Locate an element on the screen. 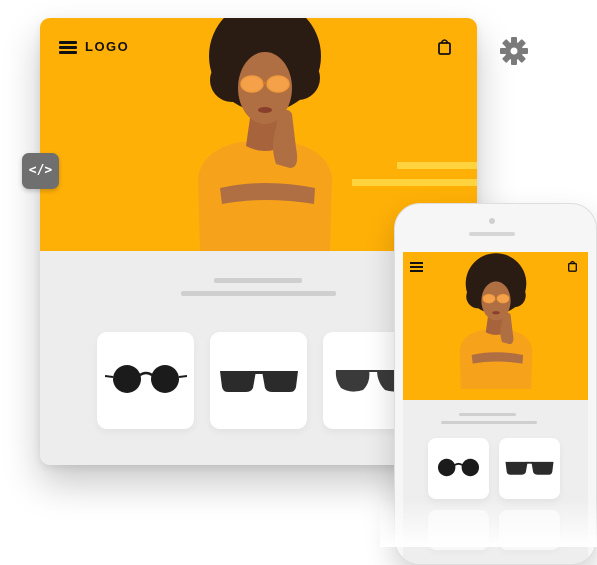 This screenshot has height=565, width=597. phone-camera is located at coordinates (492, 221).